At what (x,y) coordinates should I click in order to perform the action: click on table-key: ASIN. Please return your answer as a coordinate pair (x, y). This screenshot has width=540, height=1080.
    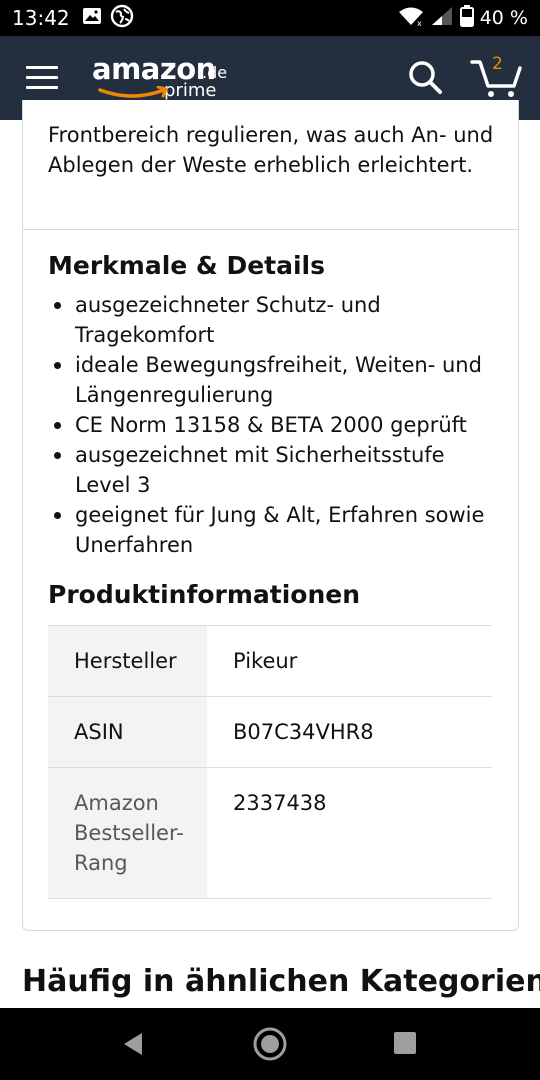
    Looking at the image, I should click on (127, 732).